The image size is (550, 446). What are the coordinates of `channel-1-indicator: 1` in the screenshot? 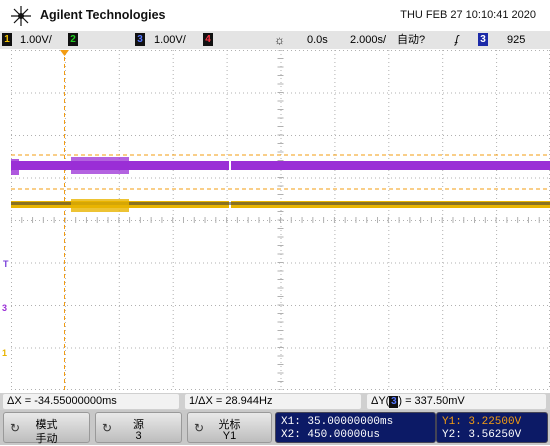 It's located at (7, 39).